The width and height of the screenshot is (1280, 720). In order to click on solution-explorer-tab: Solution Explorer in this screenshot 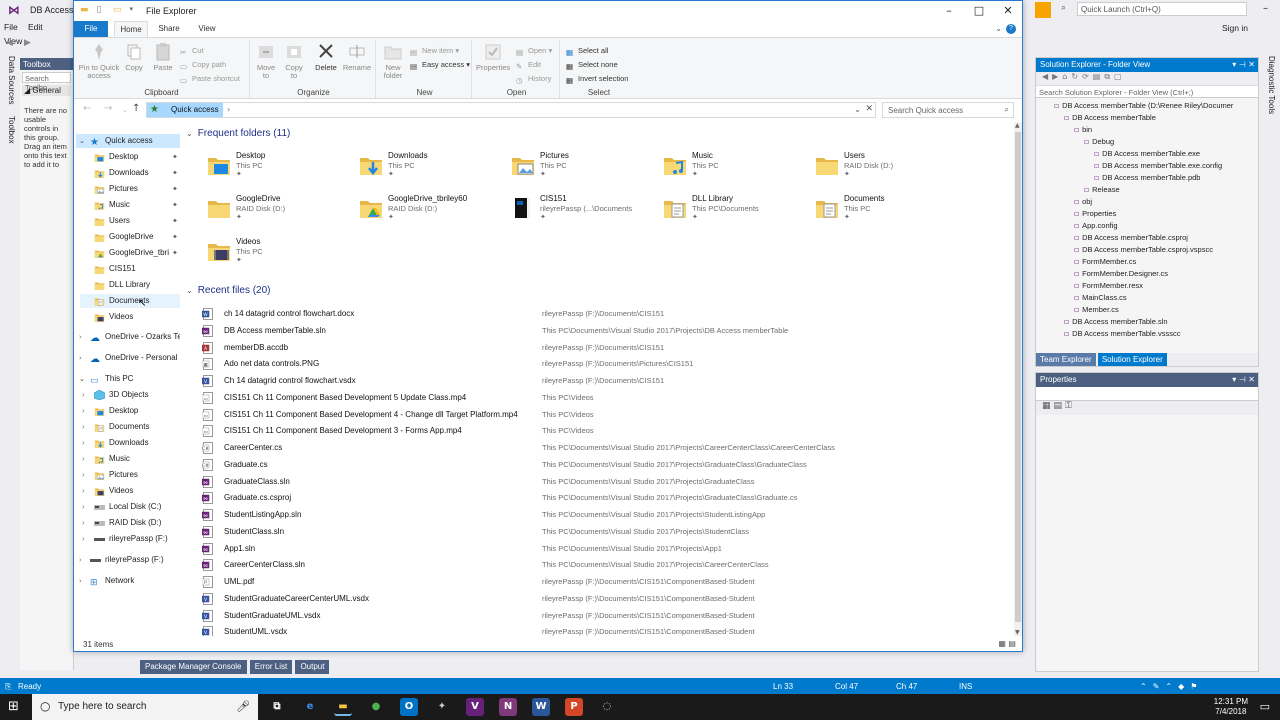, I will do `click(1132, 359)`.